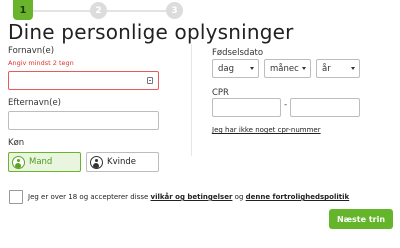  Describe the element at coordinates (298, 197) in the screenshot. I see `privacy-policy-link: denne fortrolighedspolitik` at that location.